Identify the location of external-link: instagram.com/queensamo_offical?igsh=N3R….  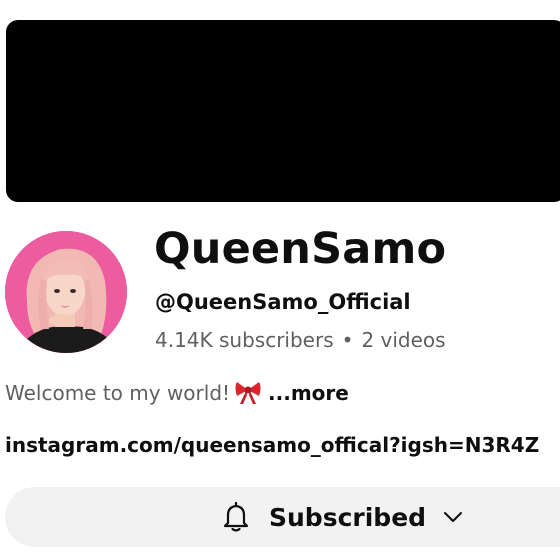
(282, 445).